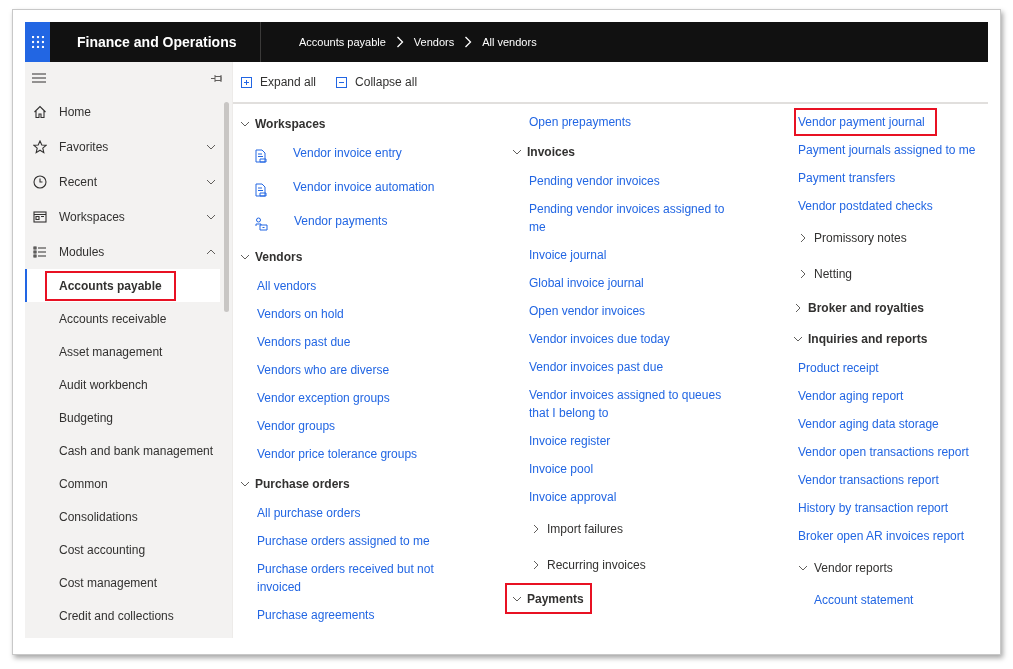 The image size is (1013, 669). Describe the element at coordinates (853, 568) in the screenshot. I see `subgroup-title: Vendor reports` at that location.